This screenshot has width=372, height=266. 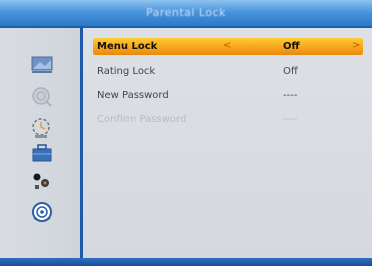 I want to click on system-icon, so click(x=42, y=181).